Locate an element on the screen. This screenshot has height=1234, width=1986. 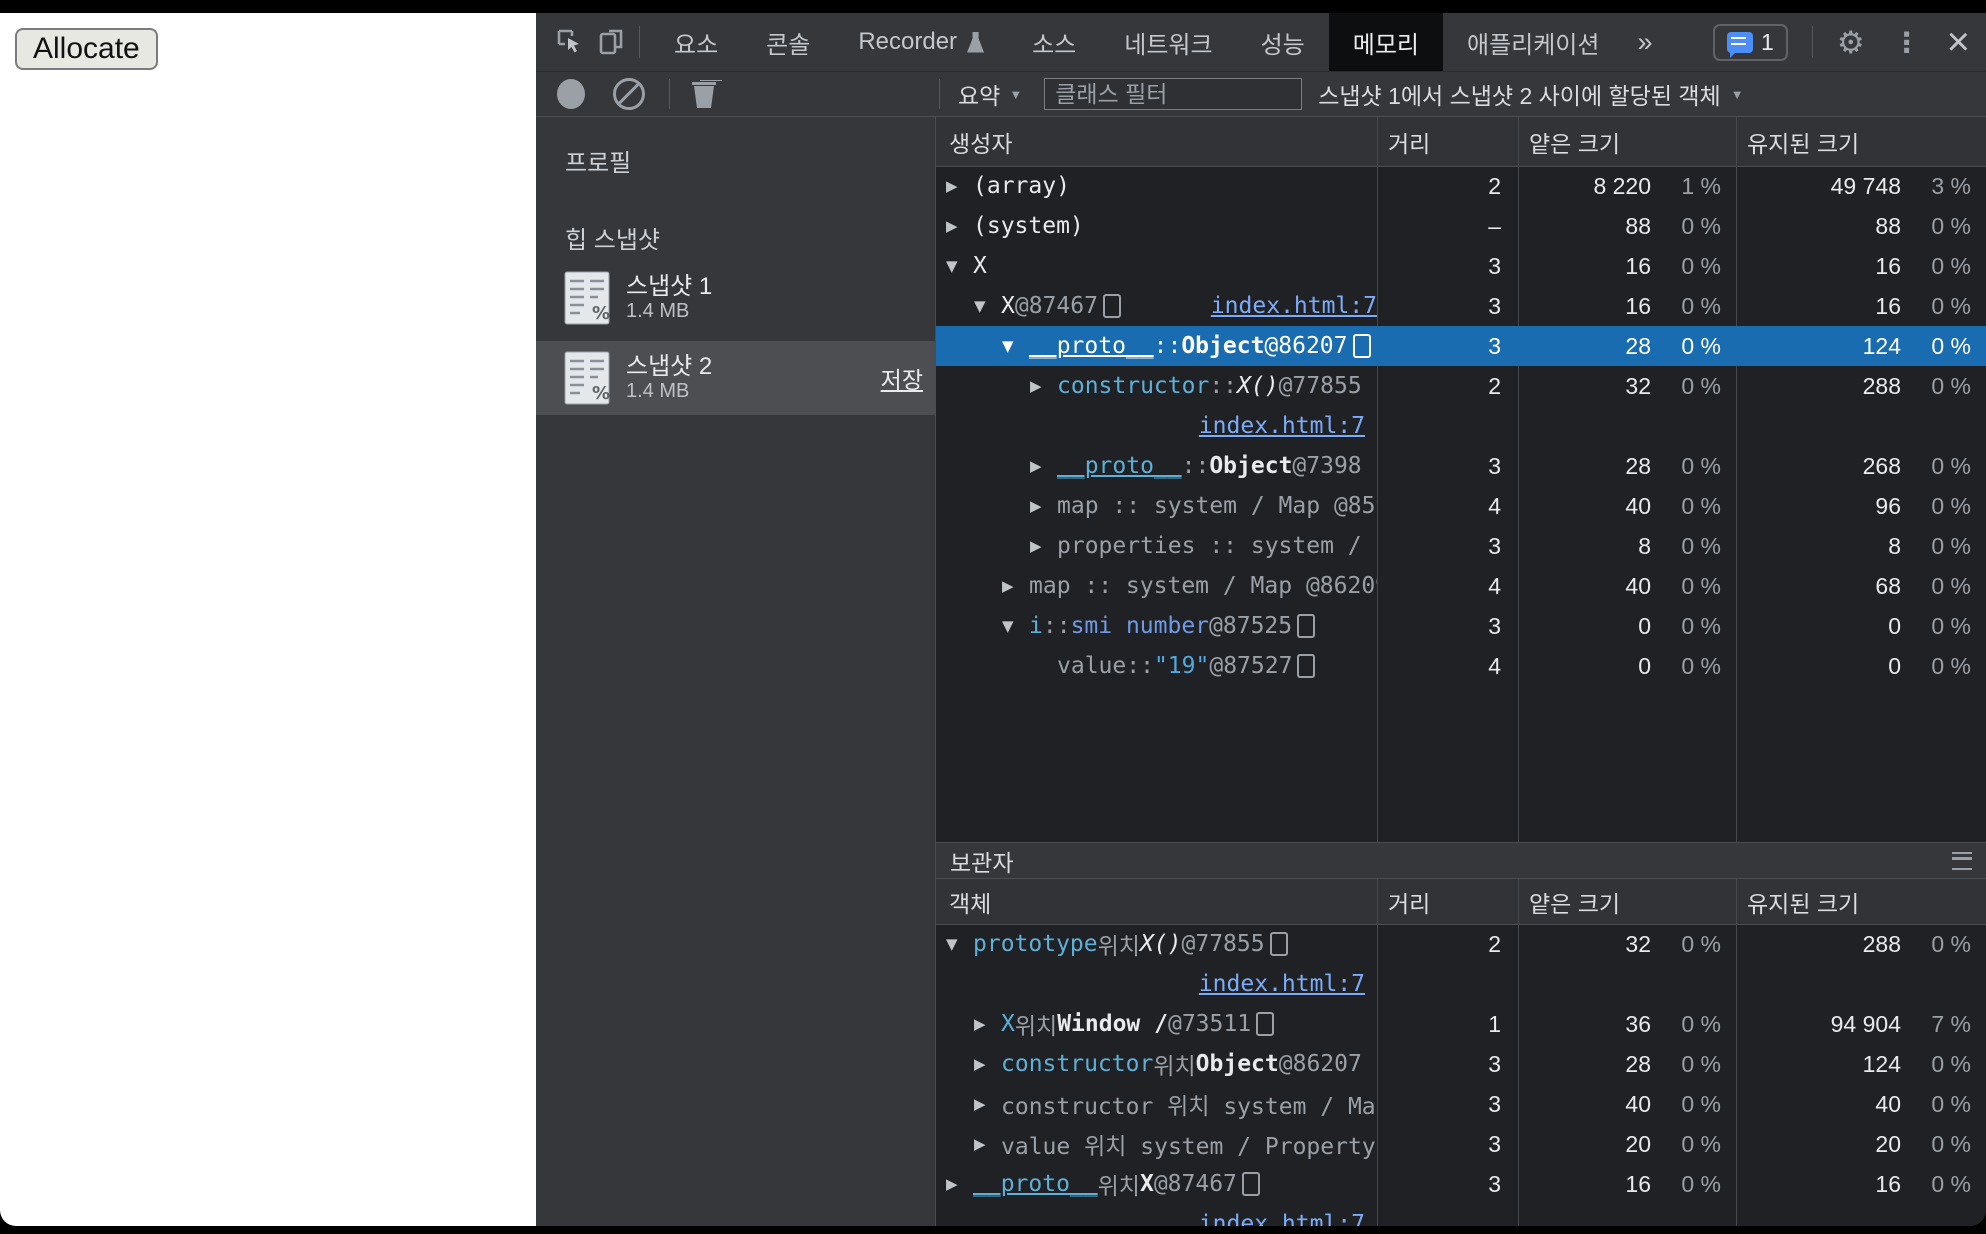
save-snapshot-link: 저장 is located at coordinates (902, 378).